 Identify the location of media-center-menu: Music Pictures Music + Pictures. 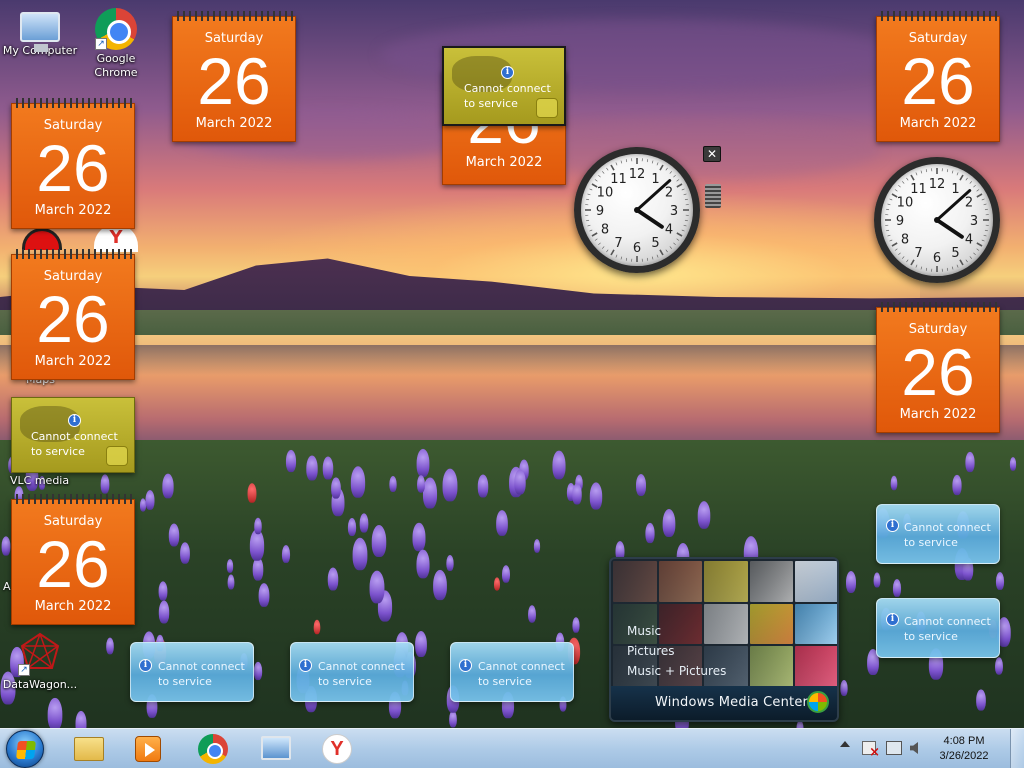
(676, 651).